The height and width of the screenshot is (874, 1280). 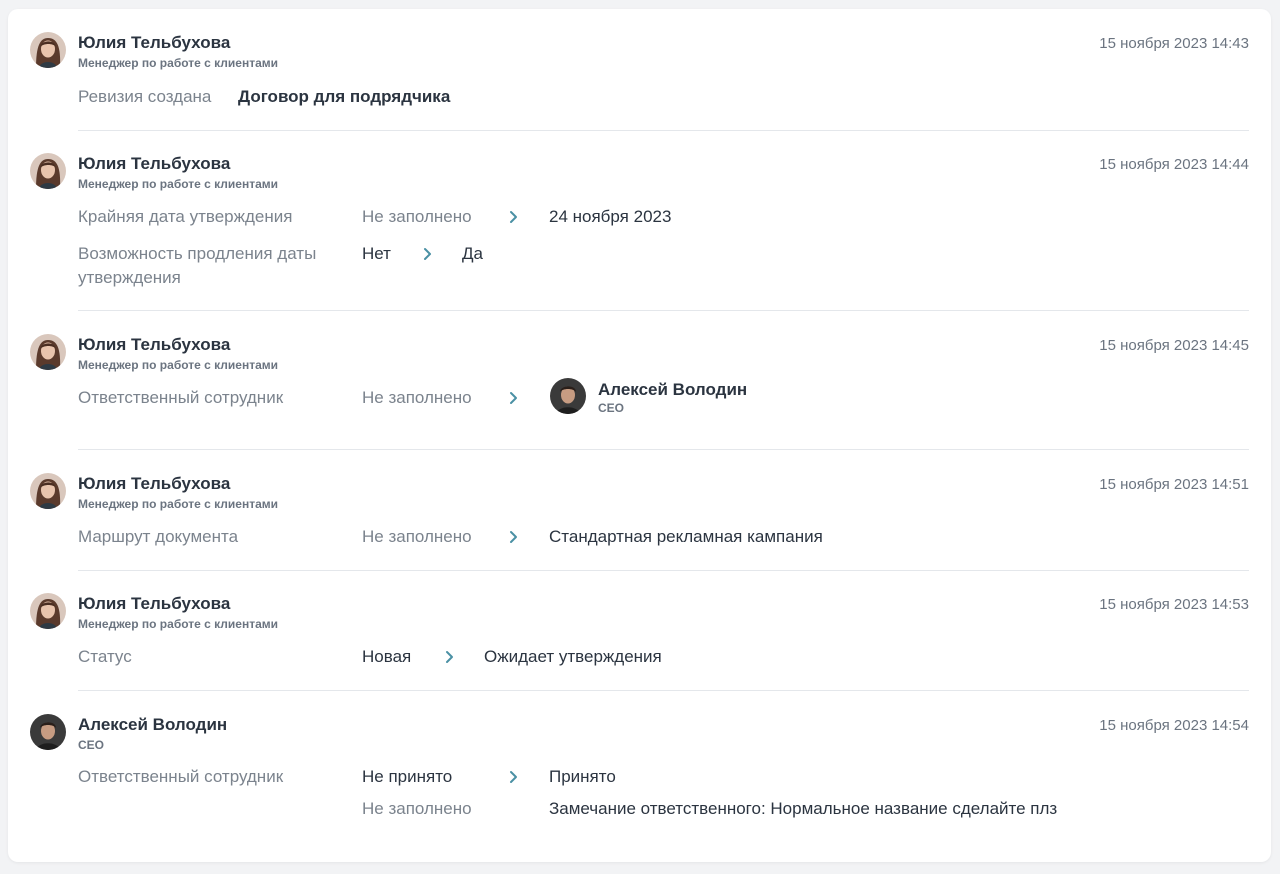 What do you see at coordinates (387, 656) in the screenshot?
I see `change-from: Новая` at bounding box center [387, 656].